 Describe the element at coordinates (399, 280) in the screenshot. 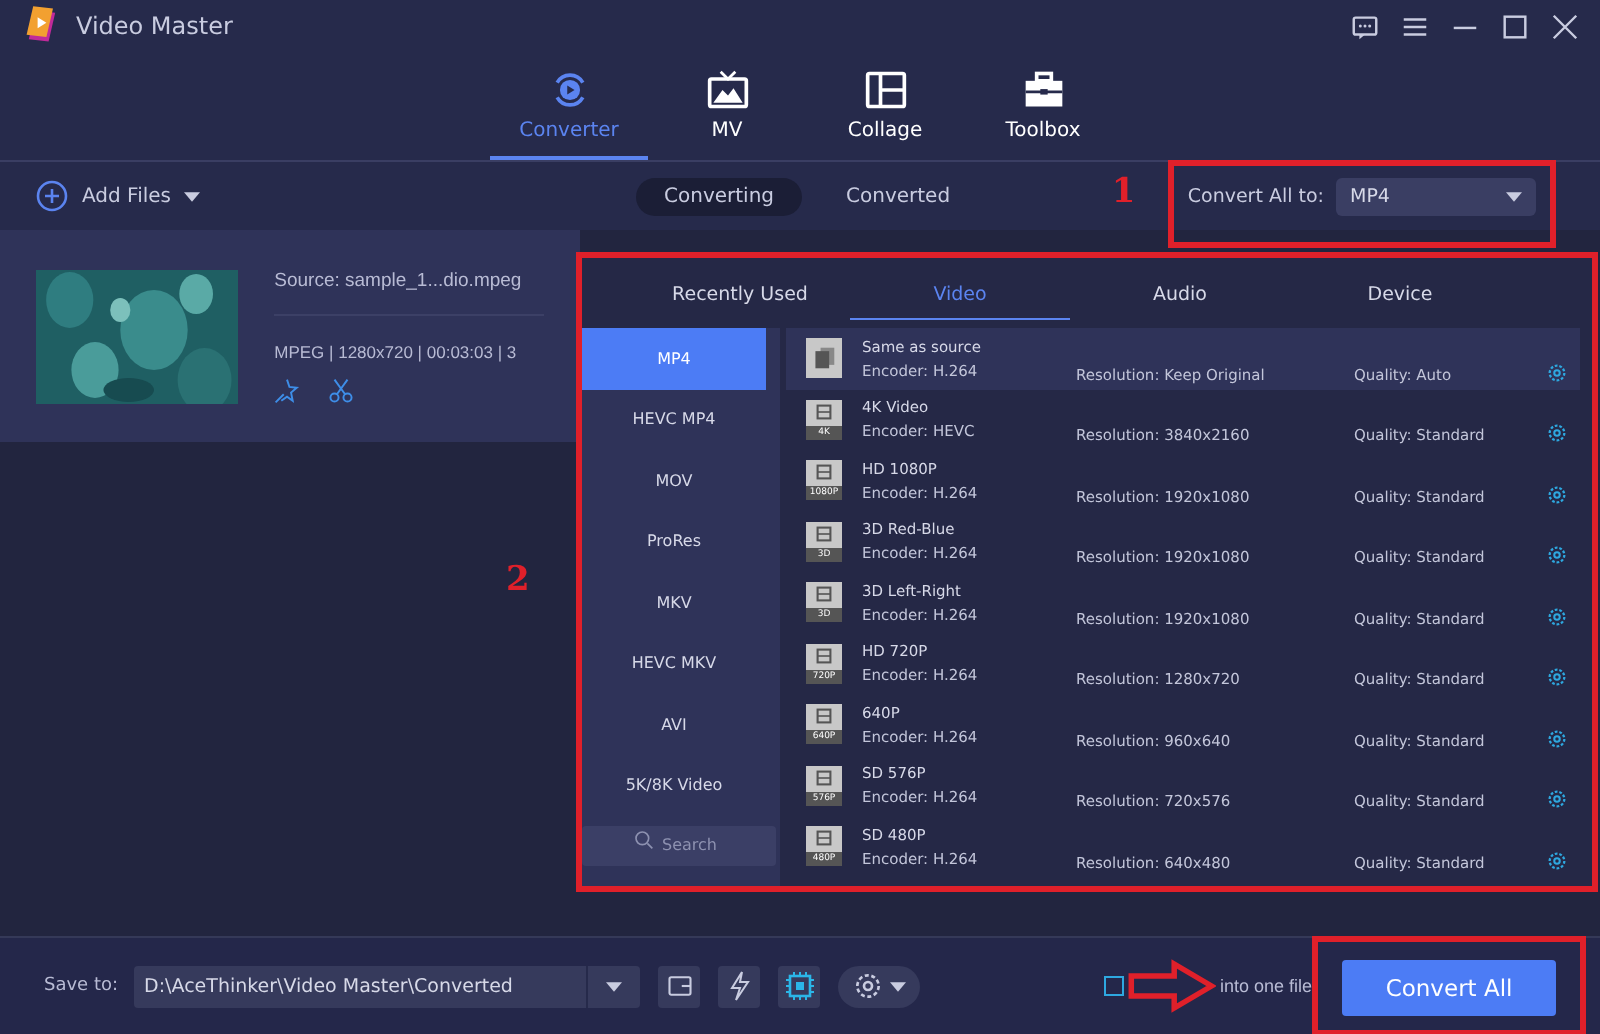

I see `source-filename: Source: sample_1...dio.mpeg` at that location.